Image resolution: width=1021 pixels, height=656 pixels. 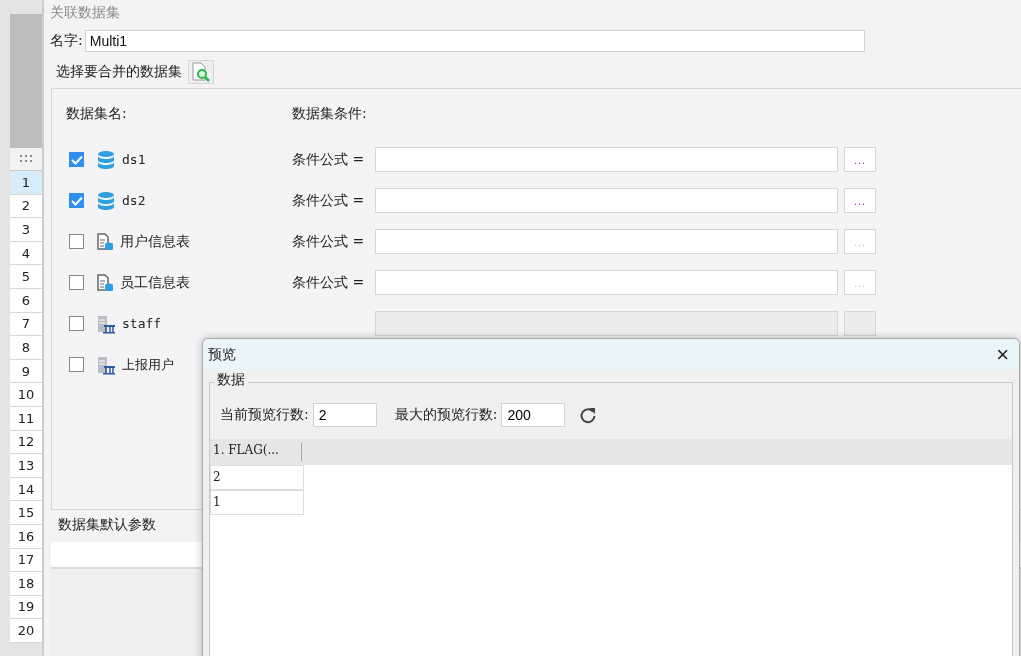 I want to click on row-header: 17, so click(x=26, y=560).